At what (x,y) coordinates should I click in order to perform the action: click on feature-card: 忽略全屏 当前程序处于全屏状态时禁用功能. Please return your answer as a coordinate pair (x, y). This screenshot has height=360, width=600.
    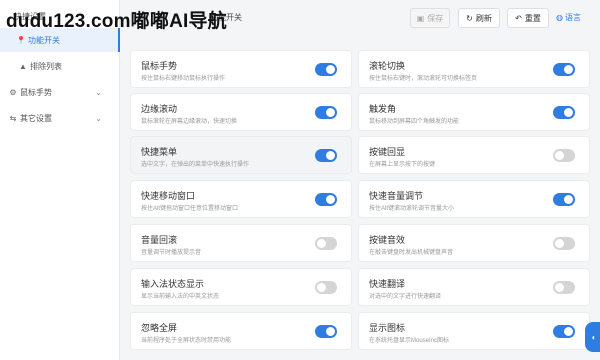
    Looking at the image, I should click on (241, 331).